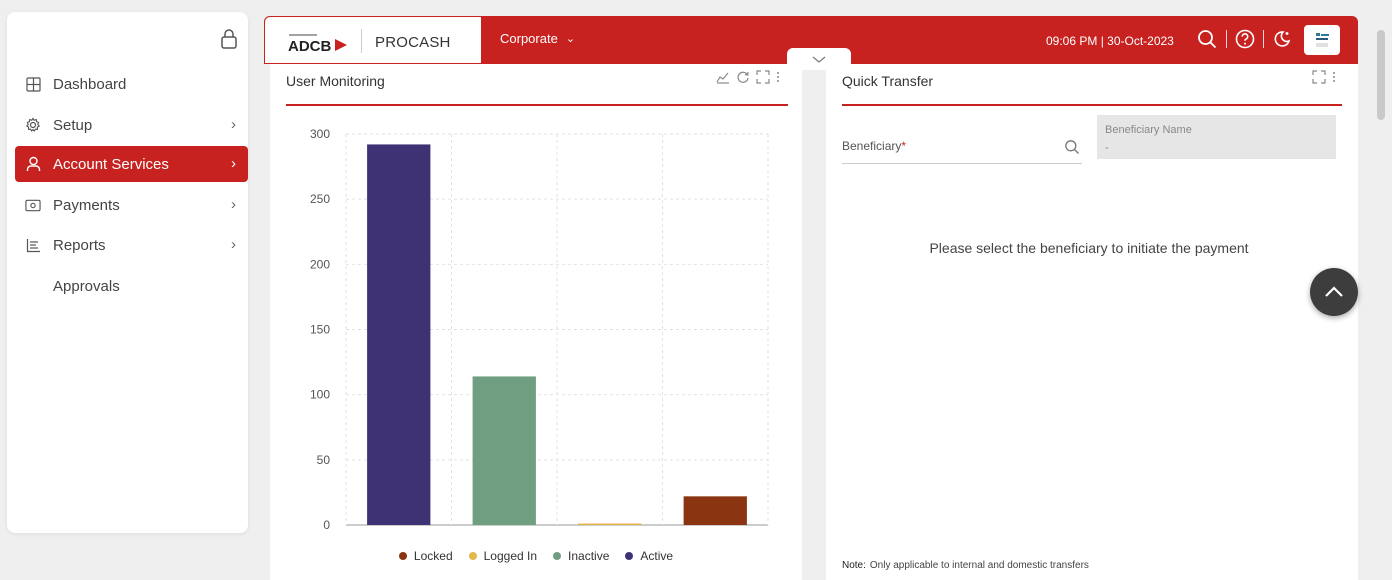  I want to click on legend-label: Inactive, so click(589, 556).